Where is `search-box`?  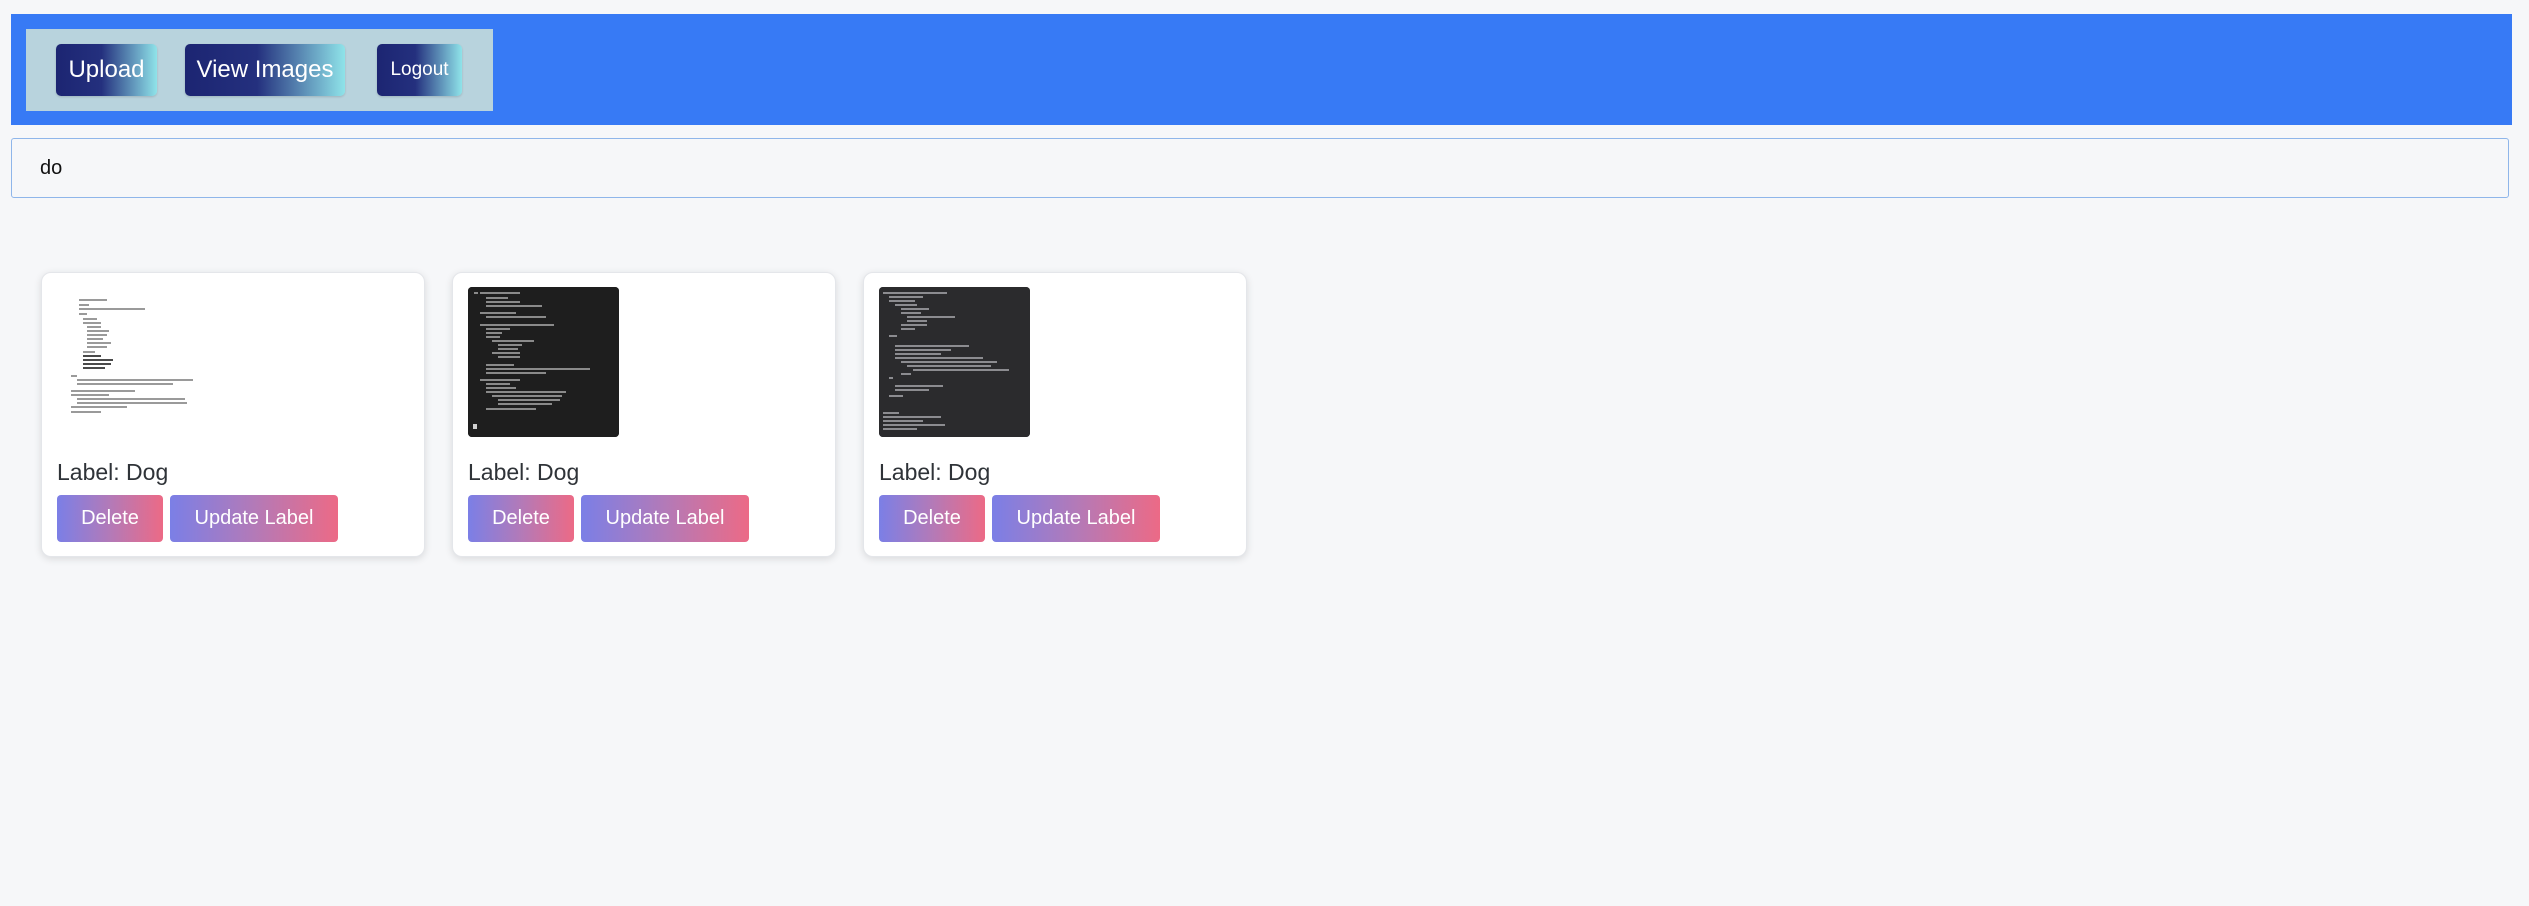 search-box is located at coordinates (1260, 168).